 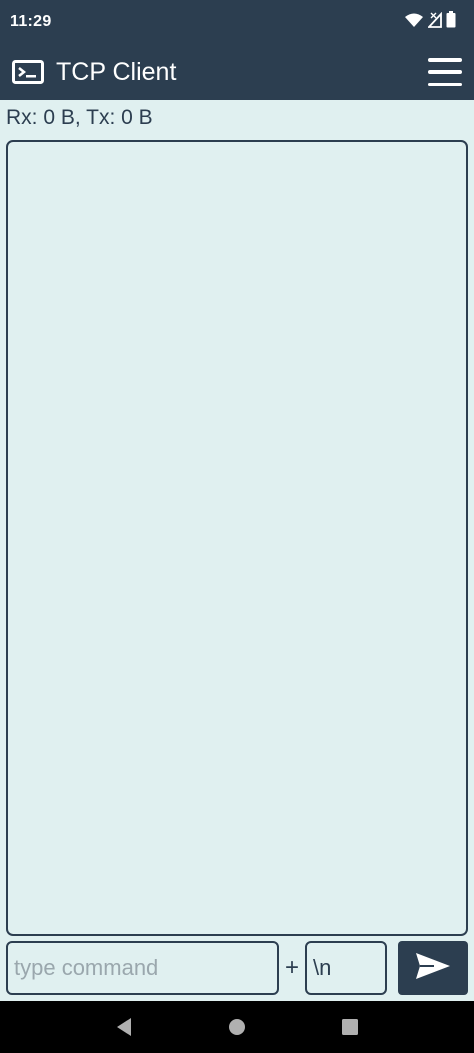 I want to click on command-input-row: +, so click(x=237, y=968).